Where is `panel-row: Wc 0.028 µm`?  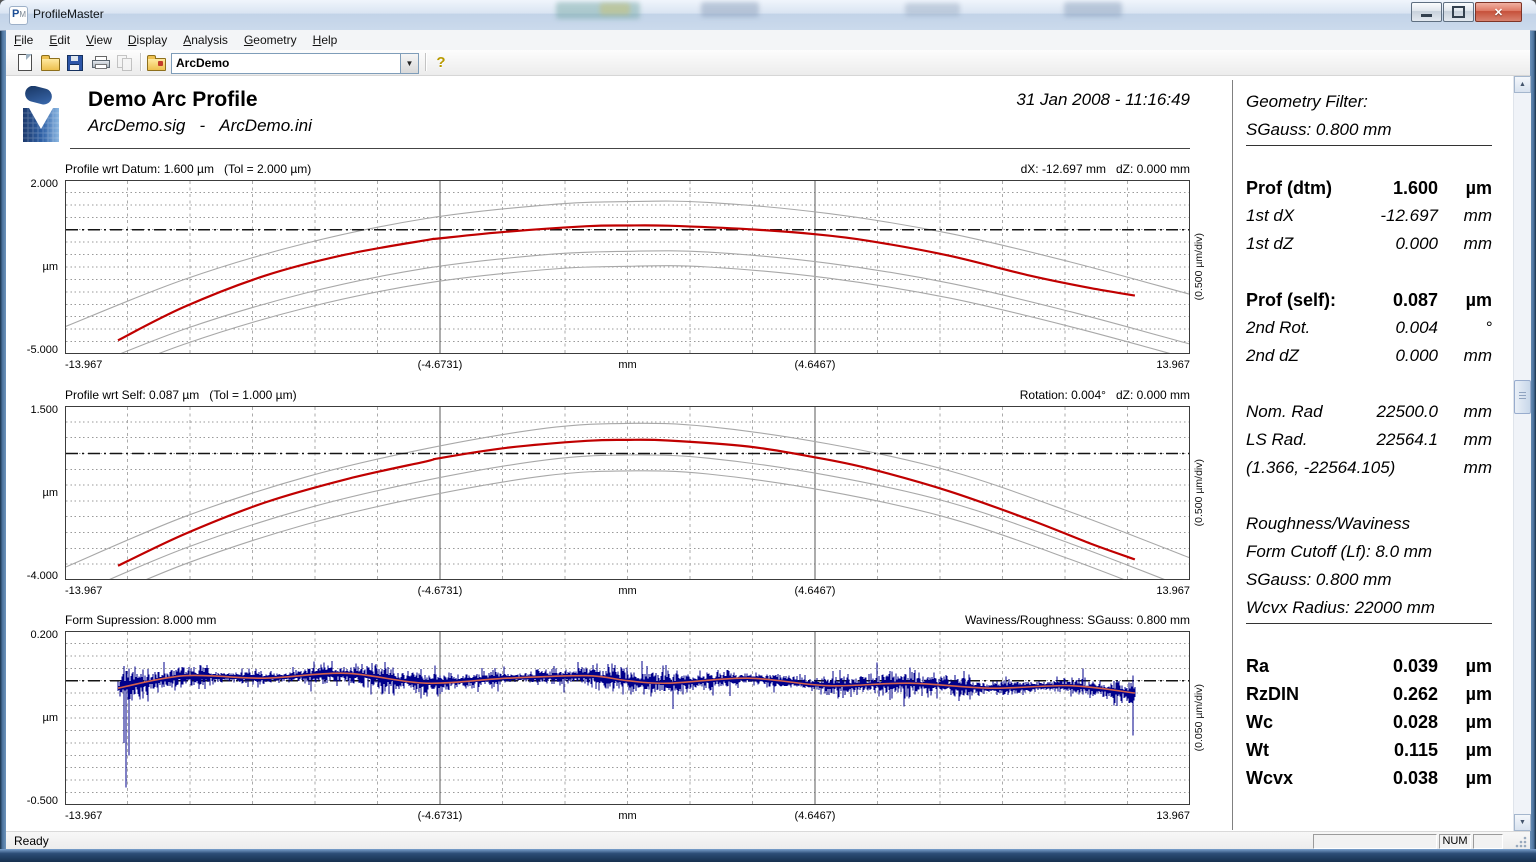
panel-row: Wc 0.028 µm is located at coordinates (1371, 722).